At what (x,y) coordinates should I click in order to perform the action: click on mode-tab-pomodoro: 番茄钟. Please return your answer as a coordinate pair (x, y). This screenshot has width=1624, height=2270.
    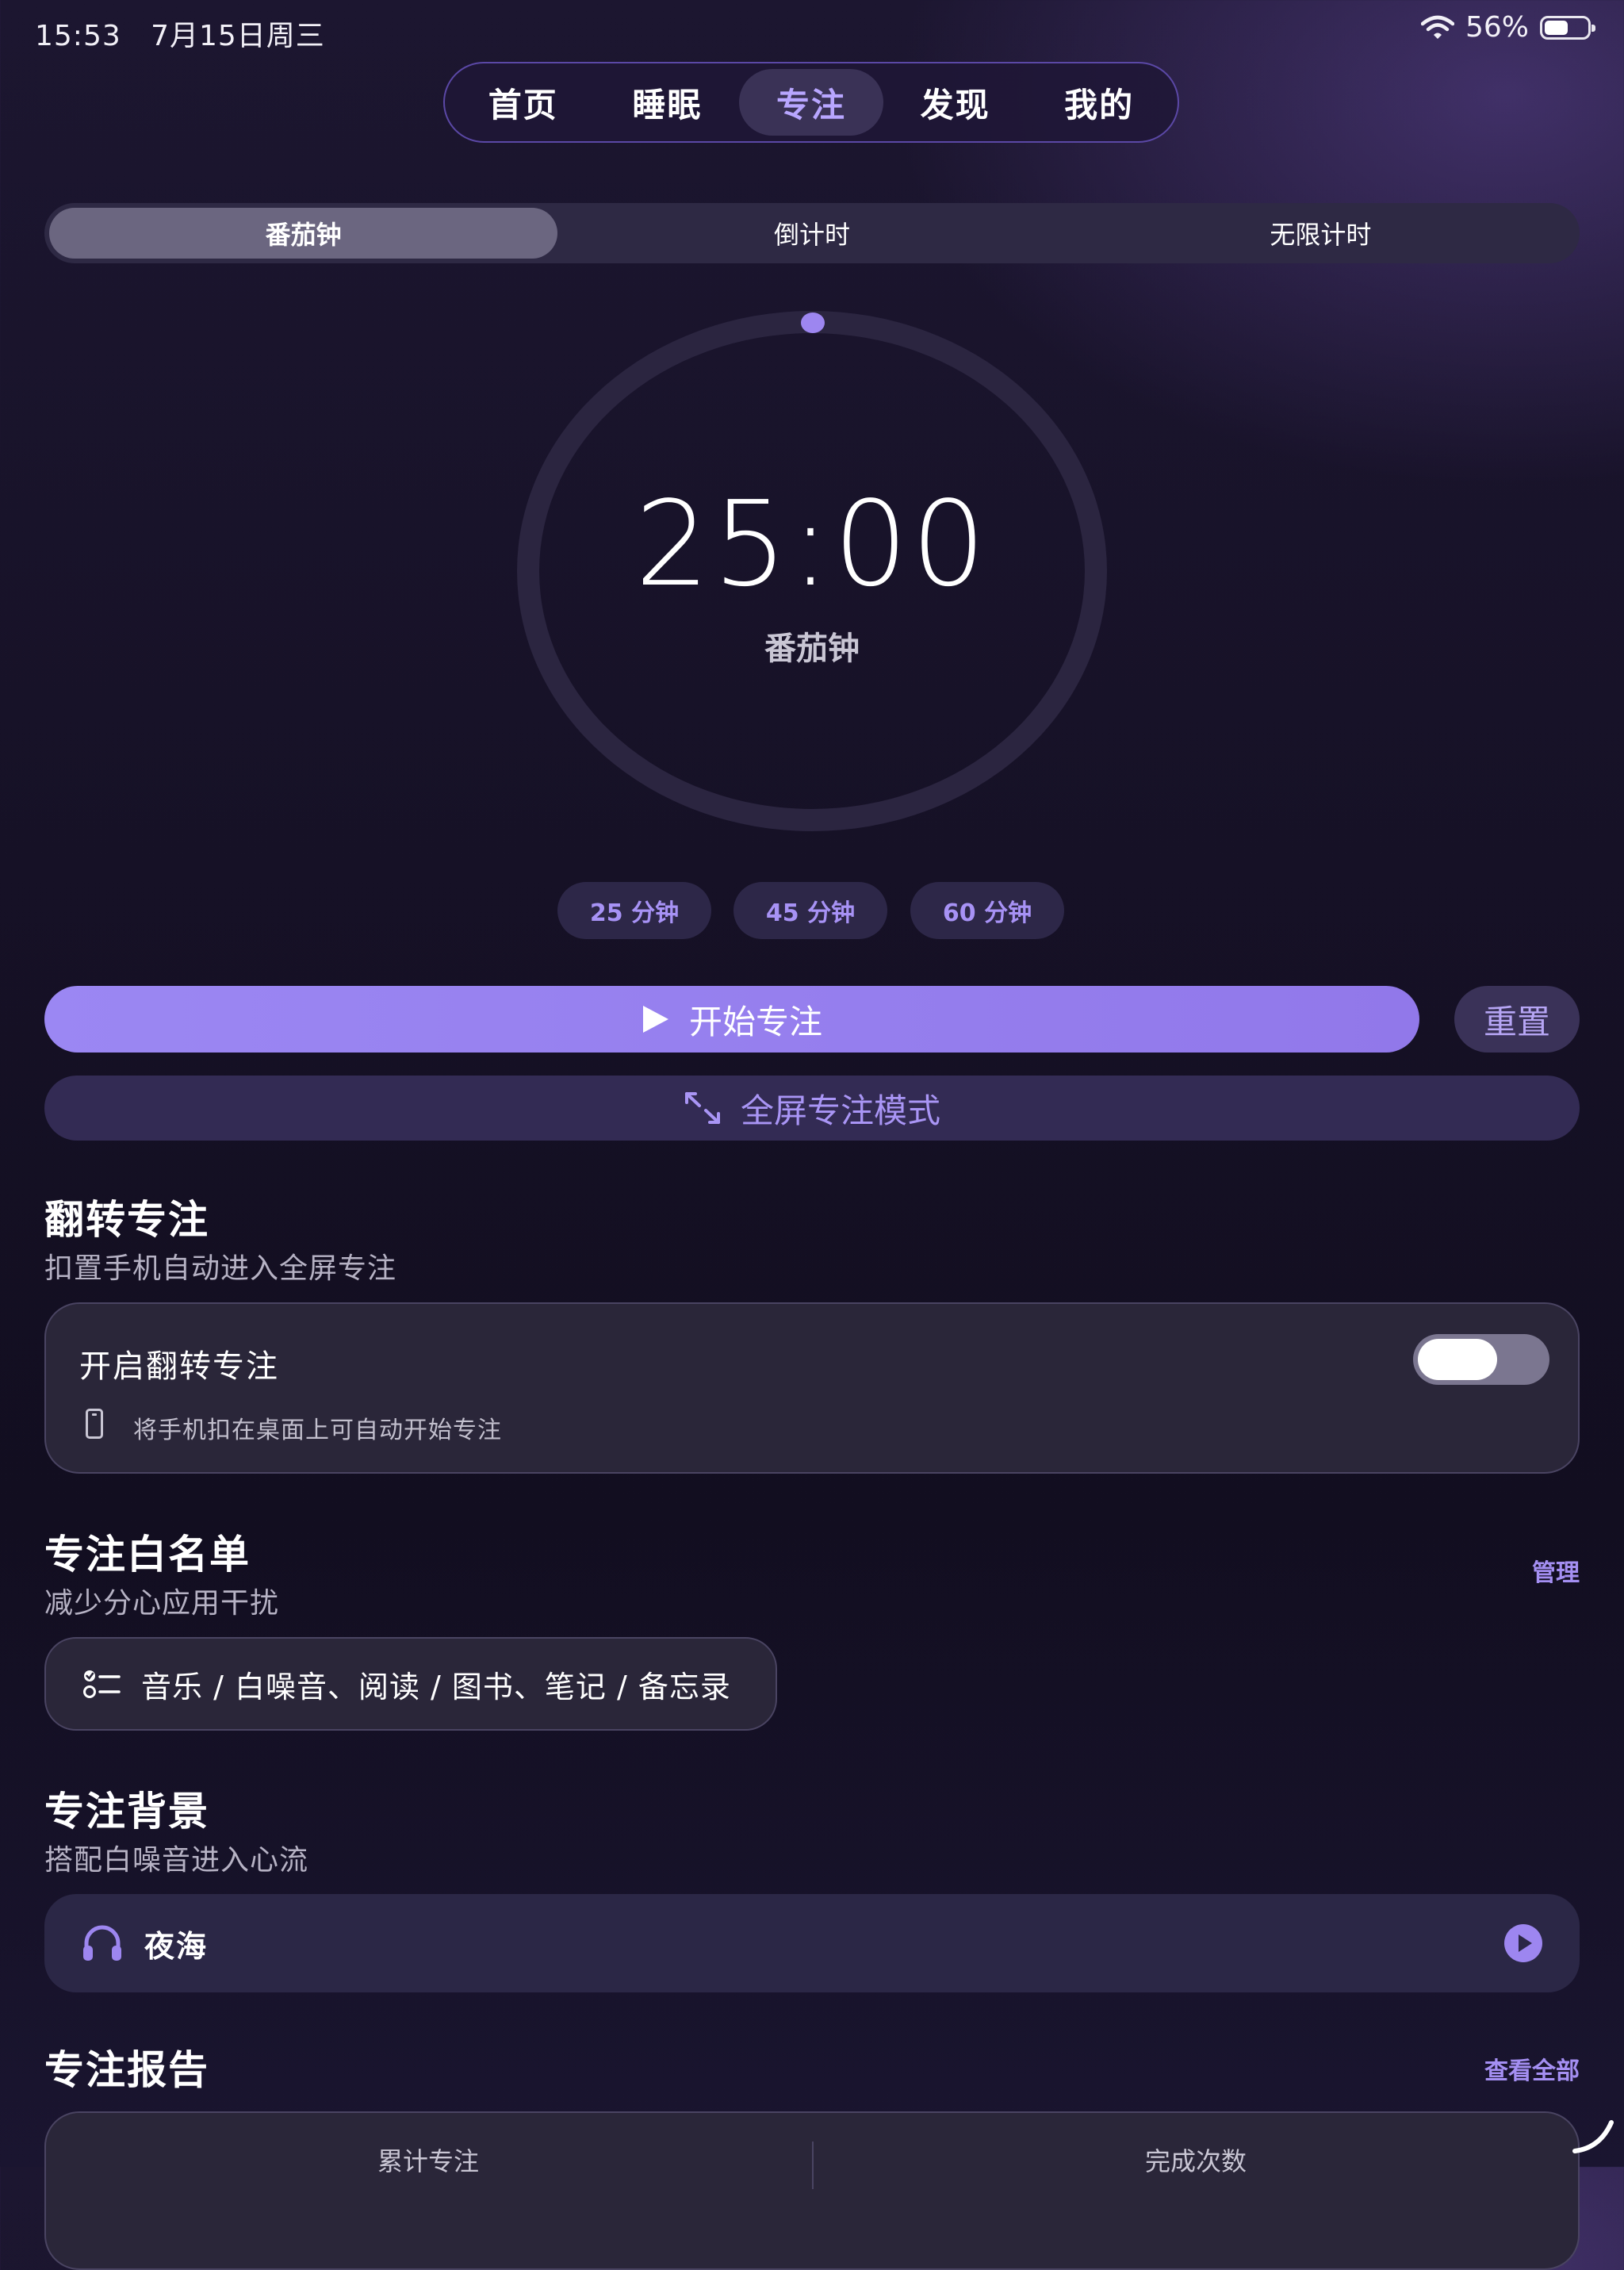
    Looking at the image, I should click on (303, 233).